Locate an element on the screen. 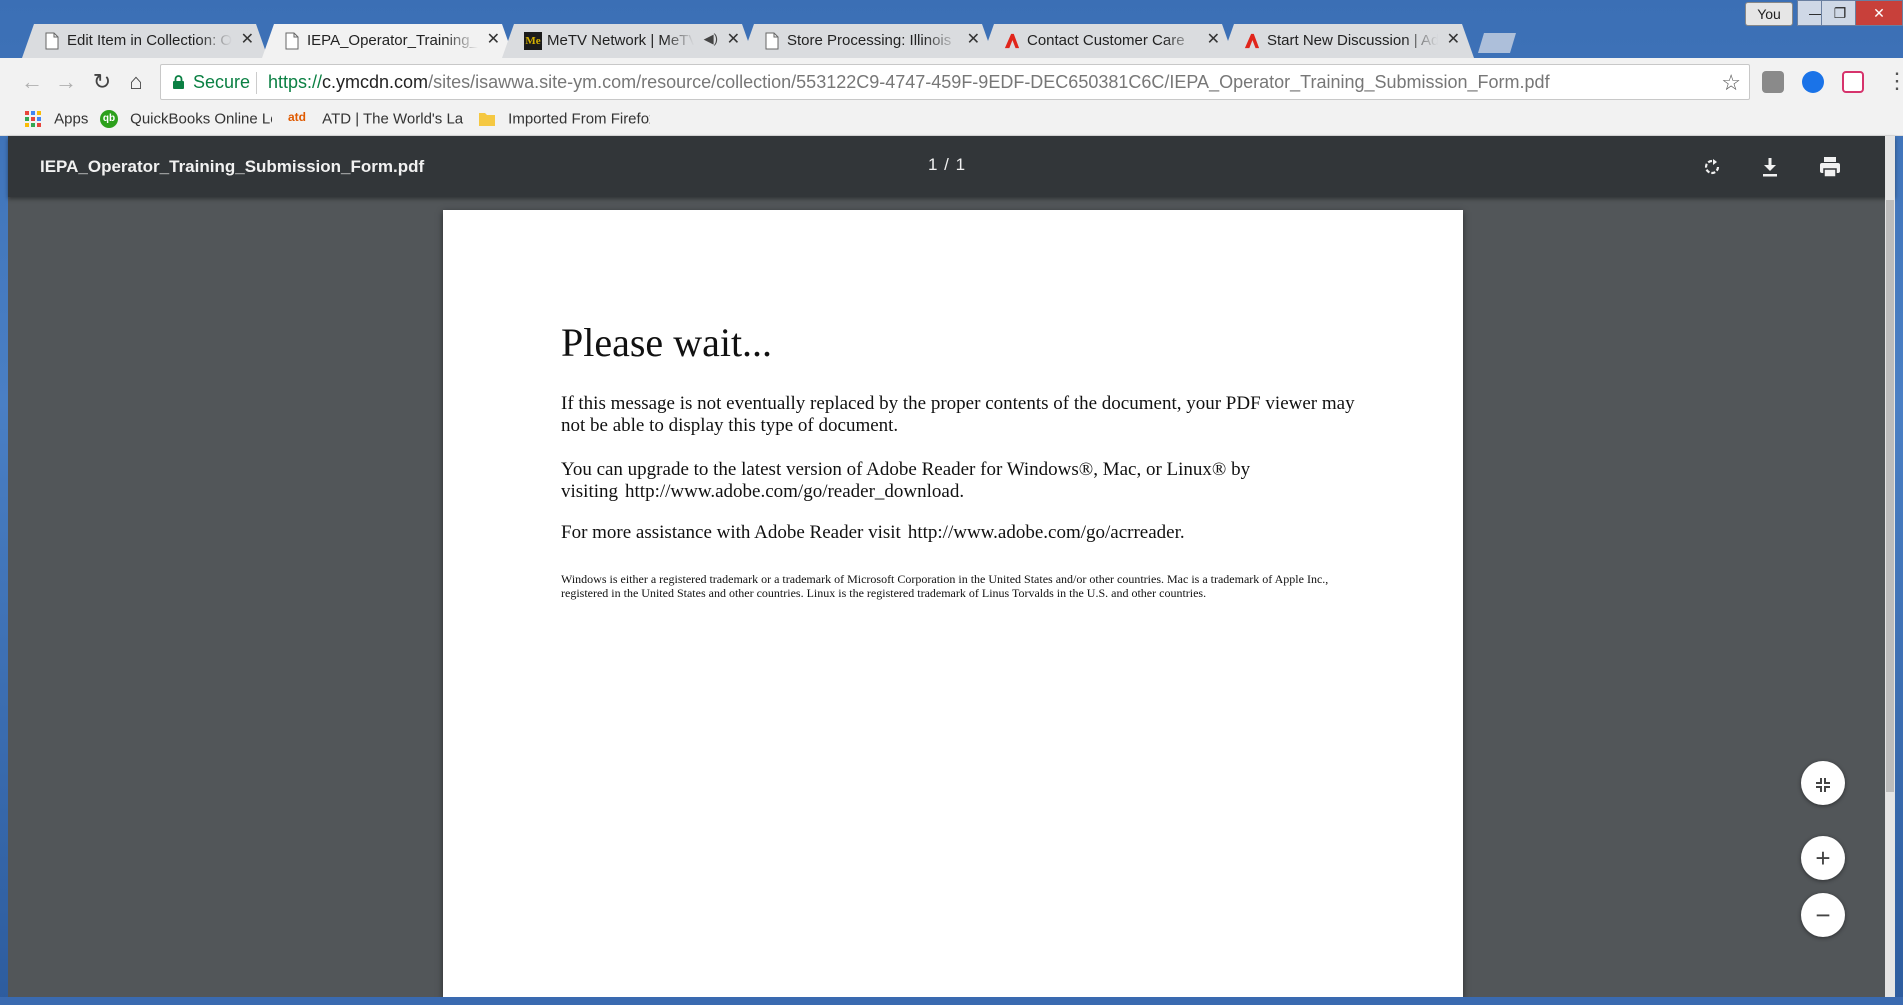 This screenshot has height=1005, width=1903. speaker-icon: ◀) is located at coordinates (711, 39).